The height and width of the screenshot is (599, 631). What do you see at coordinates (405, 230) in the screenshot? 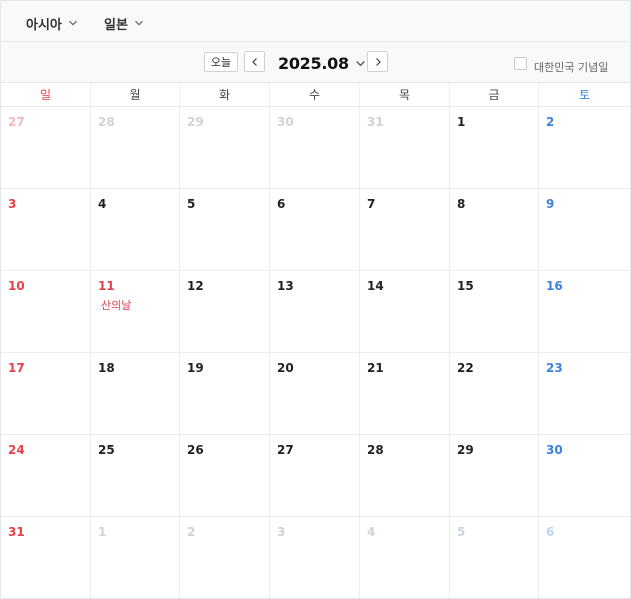
I see `day-cell: 7` at bounding box center [405, 230].